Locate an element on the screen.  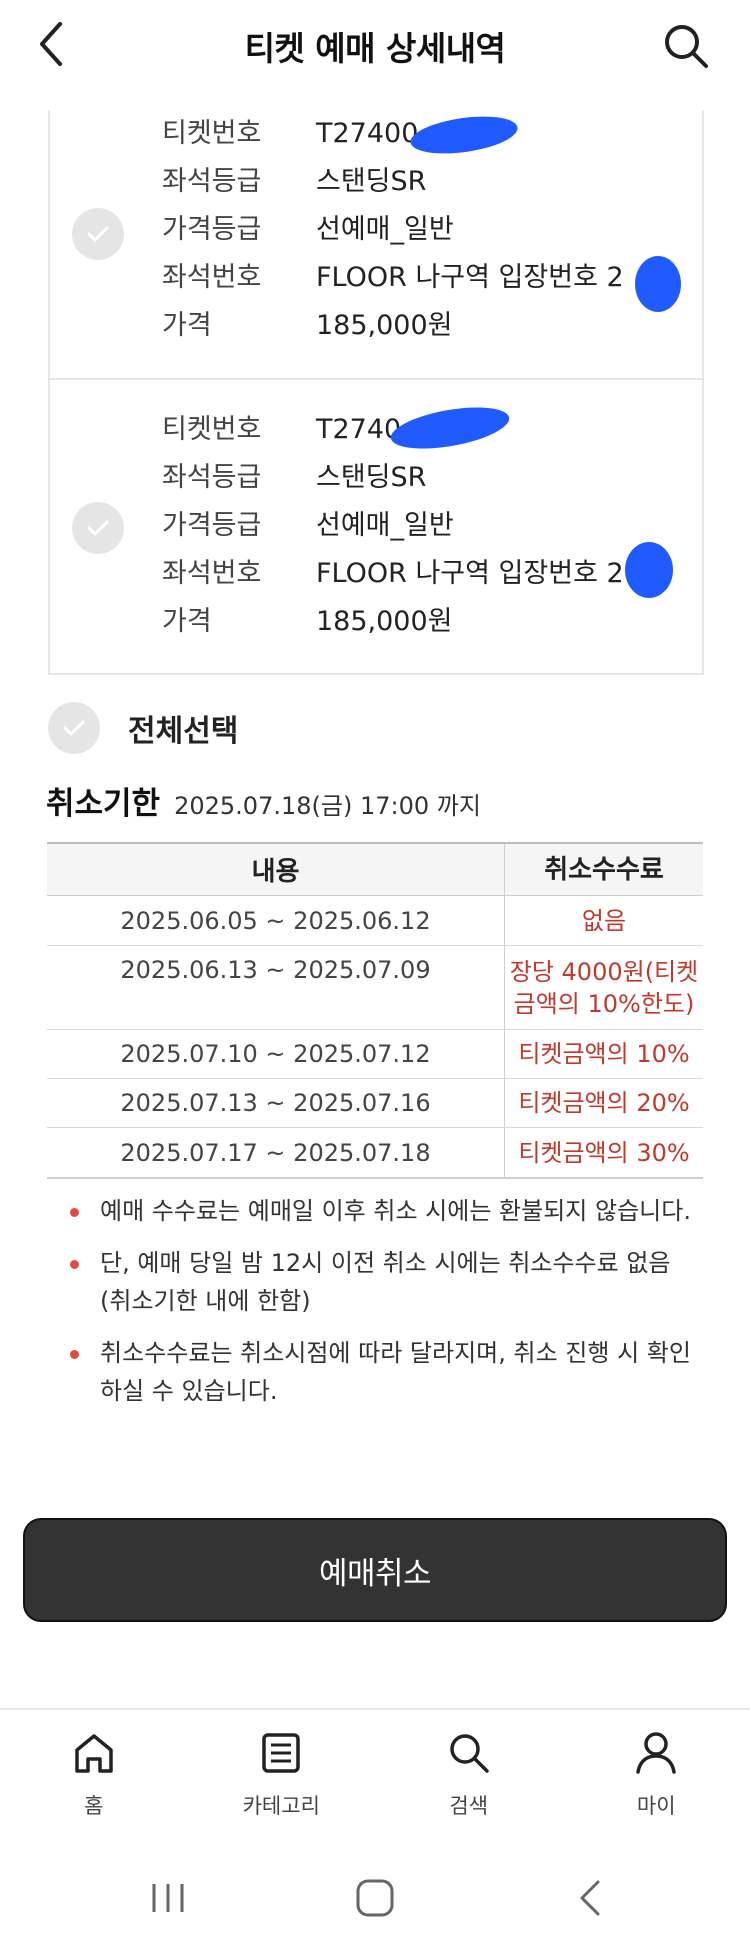
recent-apps-icon is located at coordinates (168, 1898).